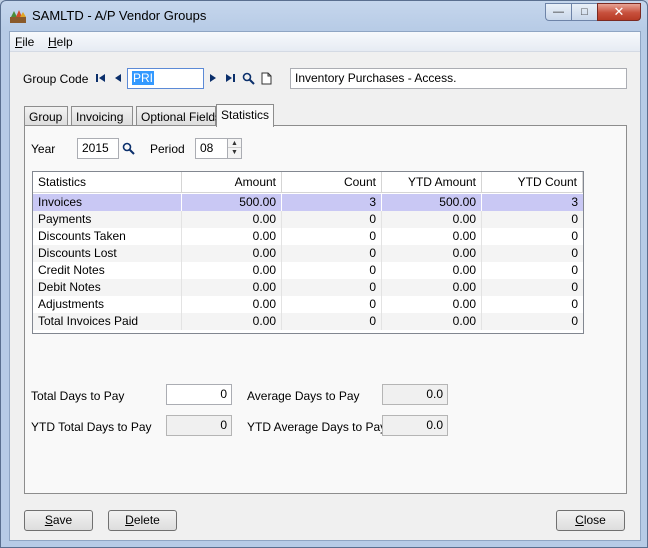 The width and height of the screenshot is (648, 548). What do you see at coordinates (56, 79) in the screenshot?
I see `group-code-label: Group Code` at bounding box center [56, 79].